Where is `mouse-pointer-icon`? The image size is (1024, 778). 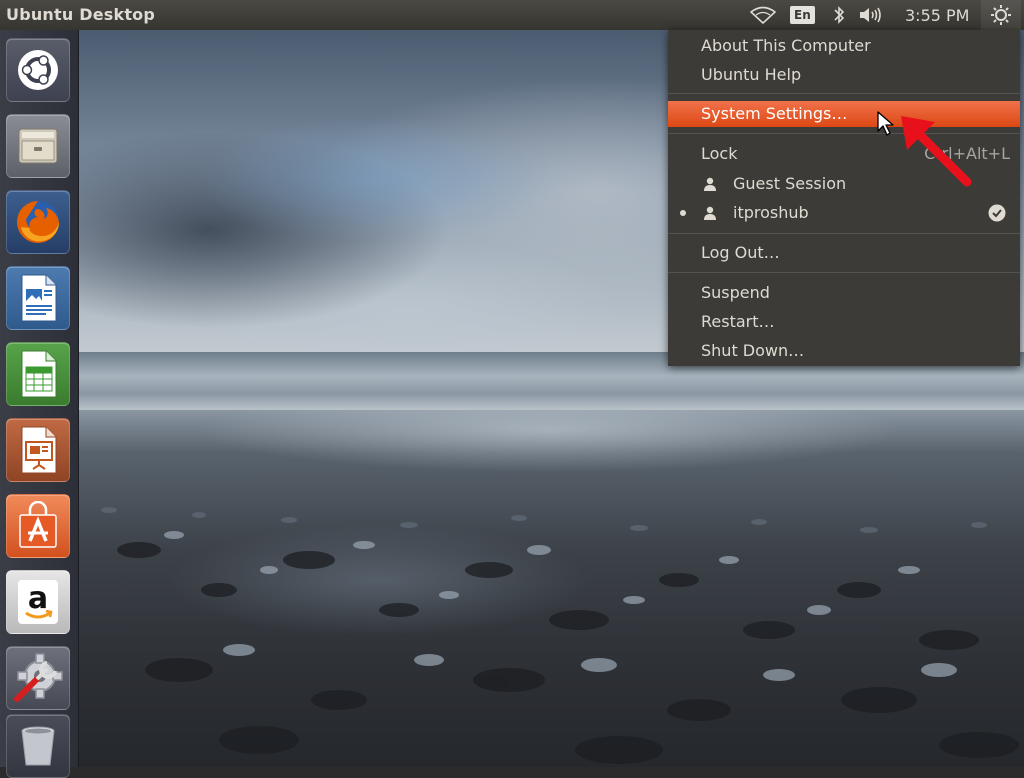
mouse-pointer-icon is located at coordinates (885, 123).